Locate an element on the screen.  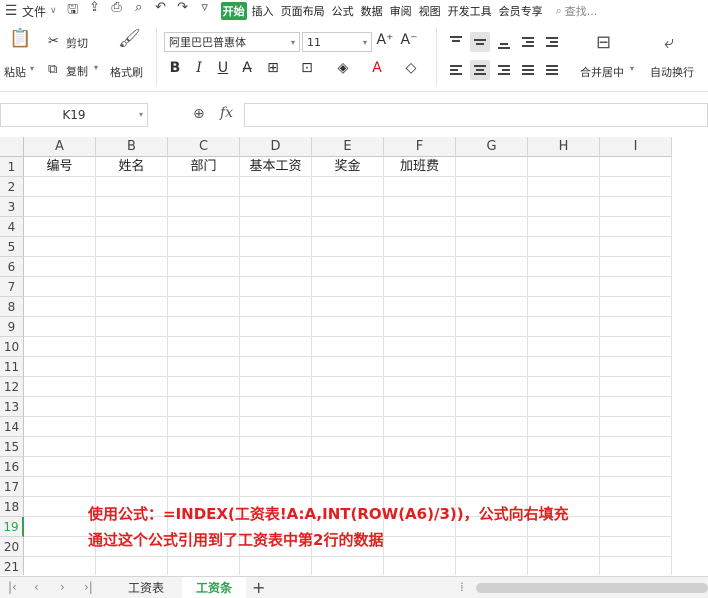
font-name-select: 阿里巴巴普惠体 ▾ is located at coordinates (232, 42).